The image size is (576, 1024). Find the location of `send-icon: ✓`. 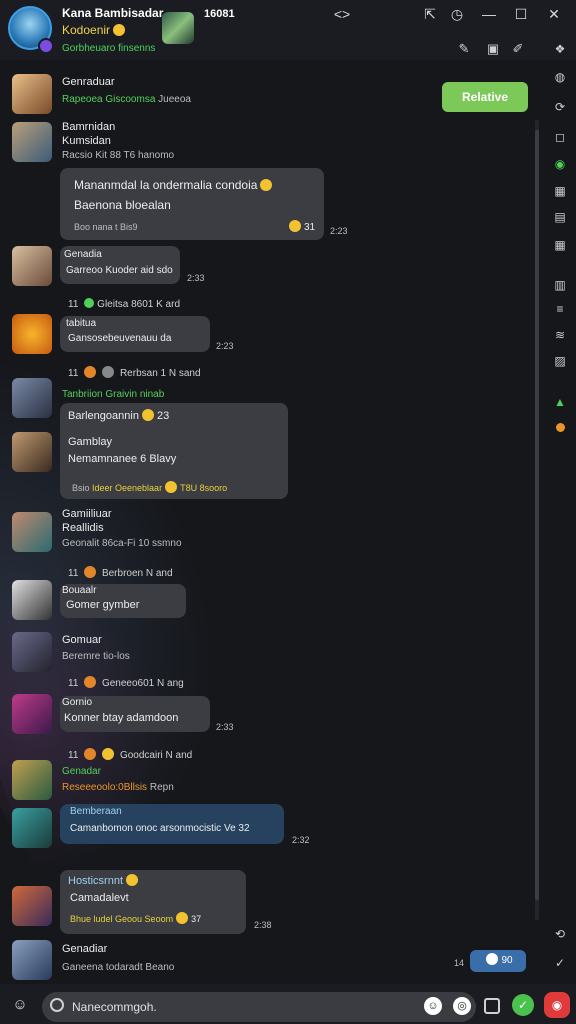

send-icon: ✓ is located at coordinates (523, 1005).